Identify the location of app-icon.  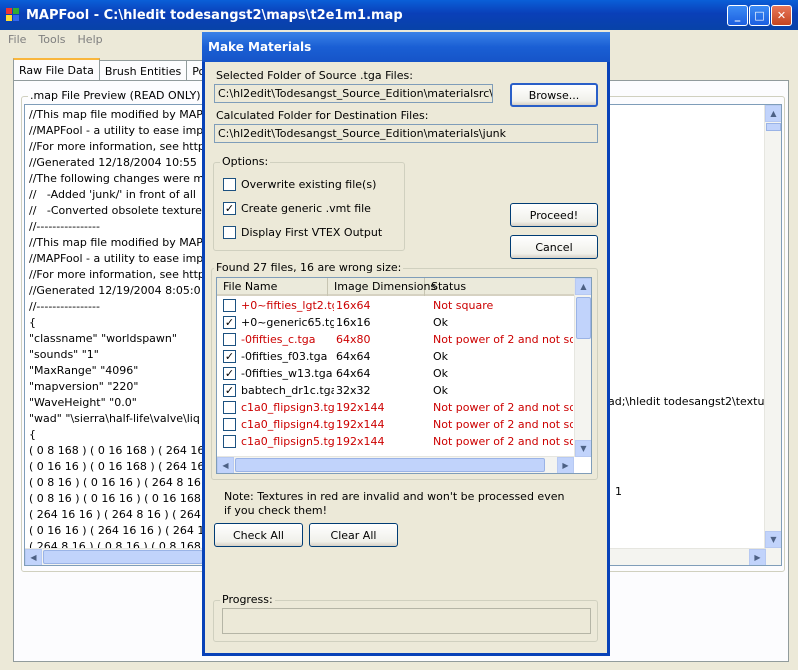
(13, 15).